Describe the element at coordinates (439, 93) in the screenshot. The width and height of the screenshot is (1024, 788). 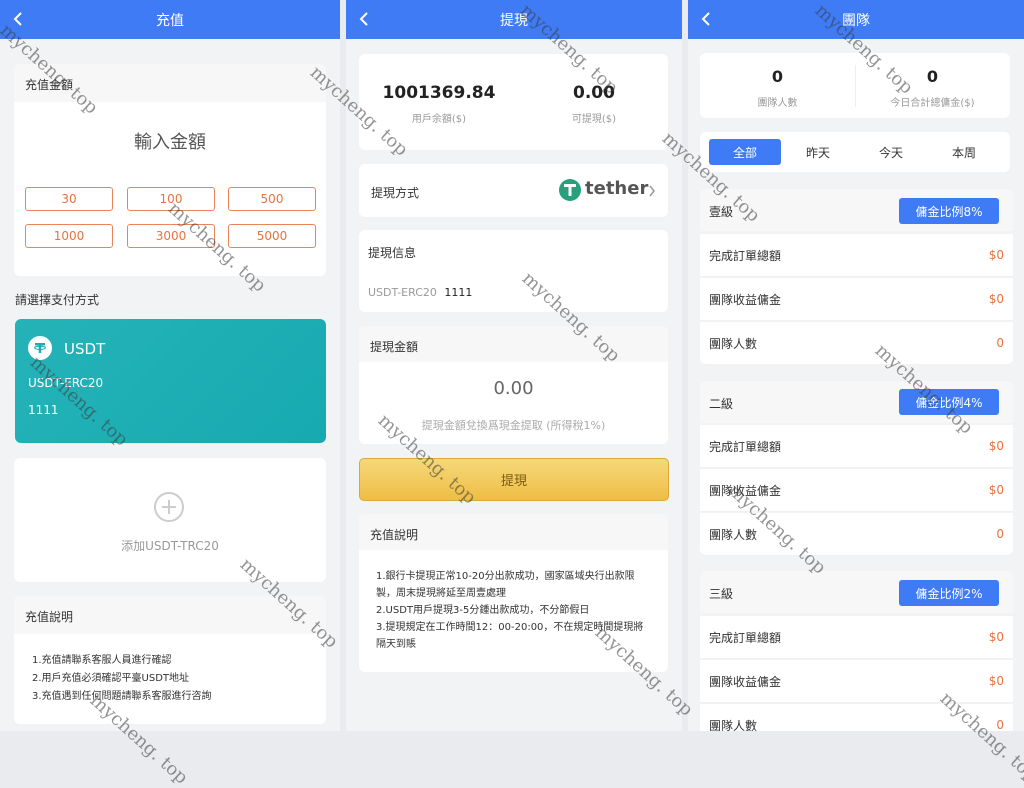
I see `balance-value: 1001369.84` at that location.